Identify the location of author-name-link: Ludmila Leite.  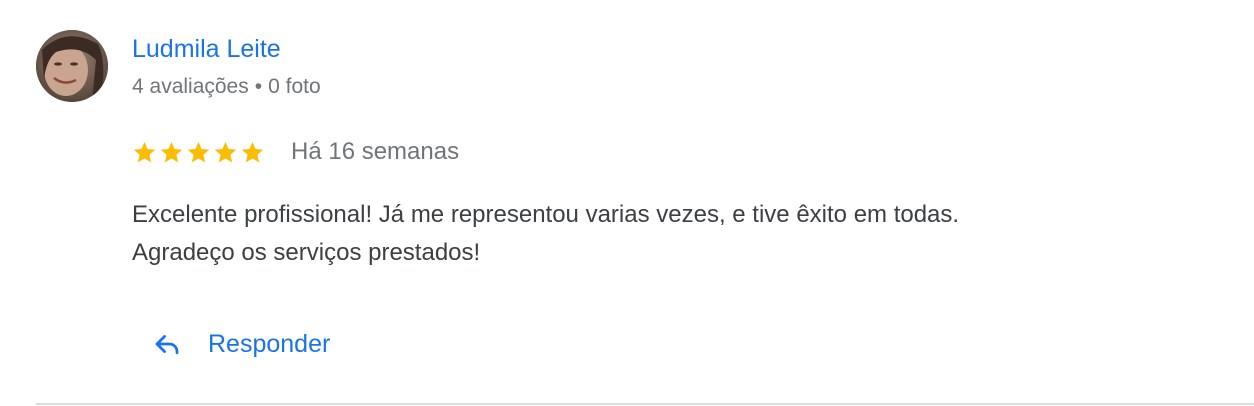
(206, 49).